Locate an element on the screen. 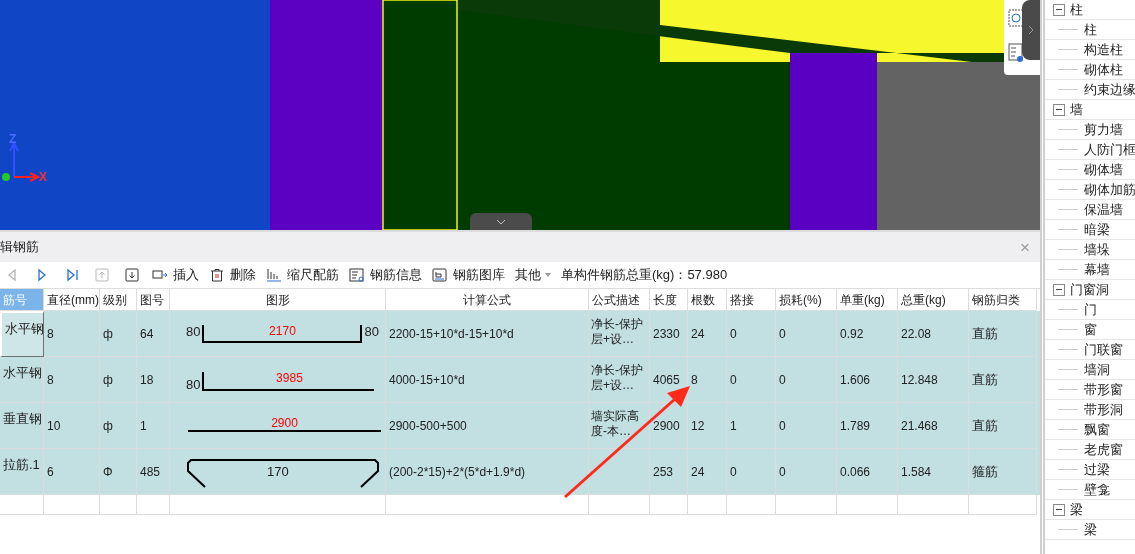 The image size is (1135, 554). move-up-icon is located at coordinates (102, 275).